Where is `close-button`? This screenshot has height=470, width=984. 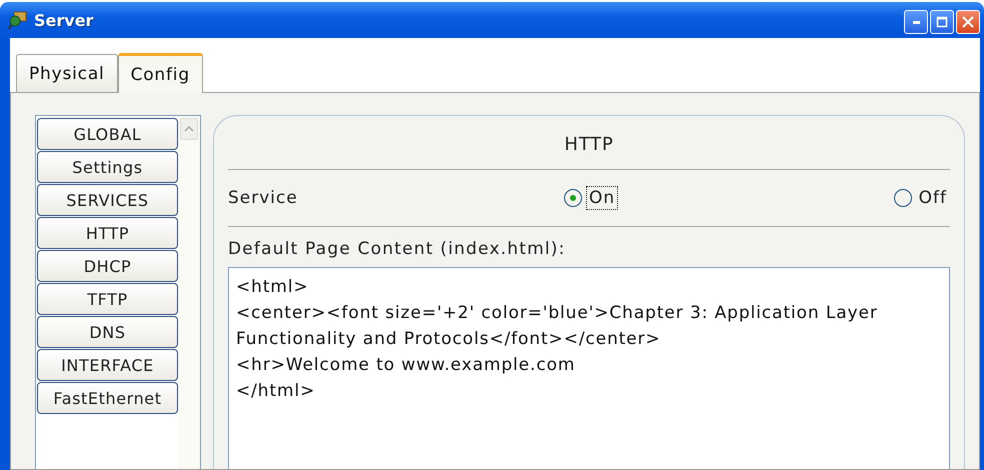
close-button is located at coordinates (968, 22).